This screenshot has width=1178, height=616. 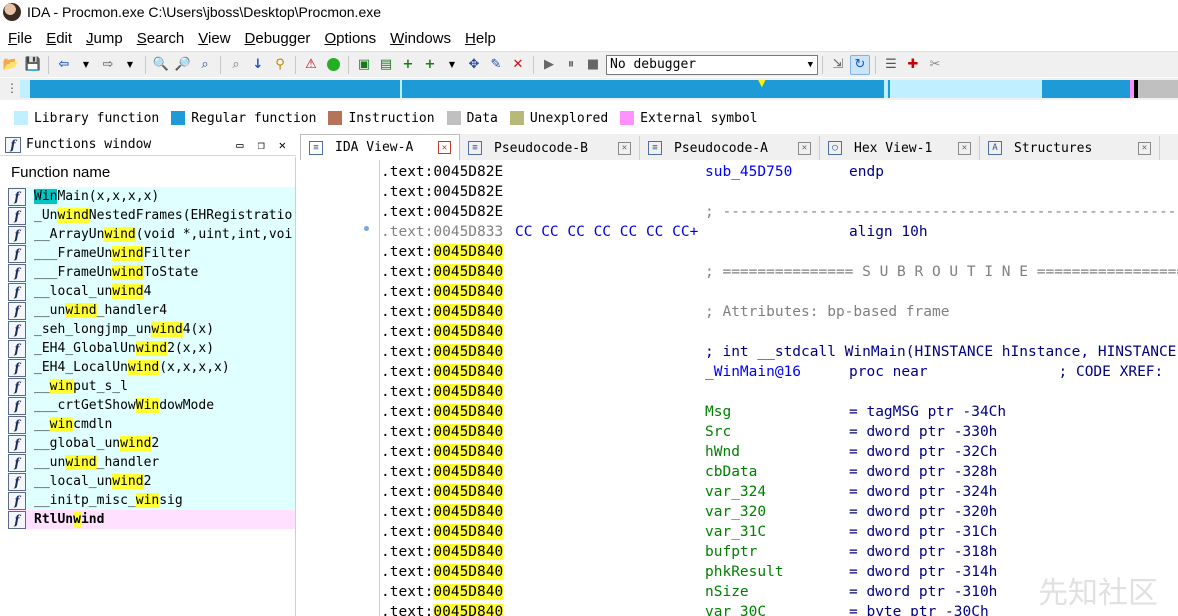 I want to click on open-file-icon: 📂, so click(x=11, y=65).